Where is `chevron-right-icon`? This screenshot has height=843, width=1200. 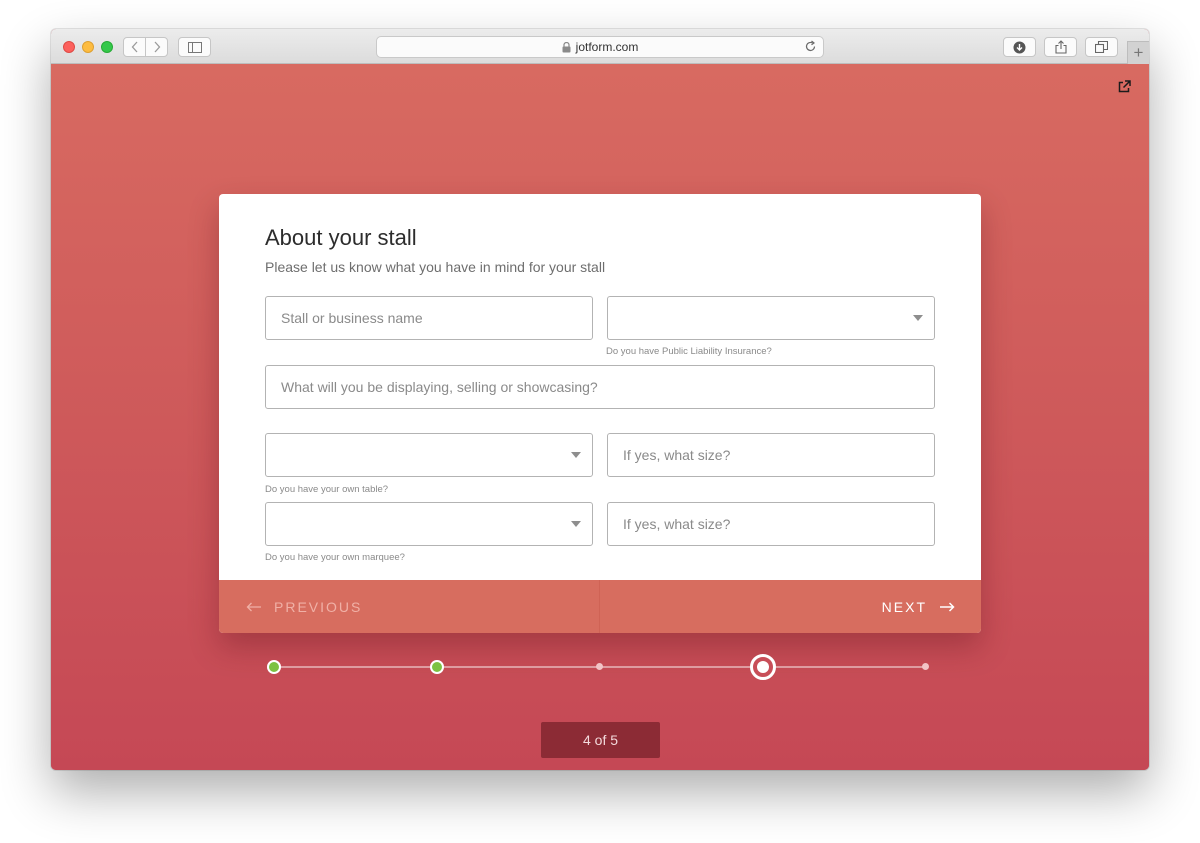 chevron-right-icon is located at coordinates (157, 47).